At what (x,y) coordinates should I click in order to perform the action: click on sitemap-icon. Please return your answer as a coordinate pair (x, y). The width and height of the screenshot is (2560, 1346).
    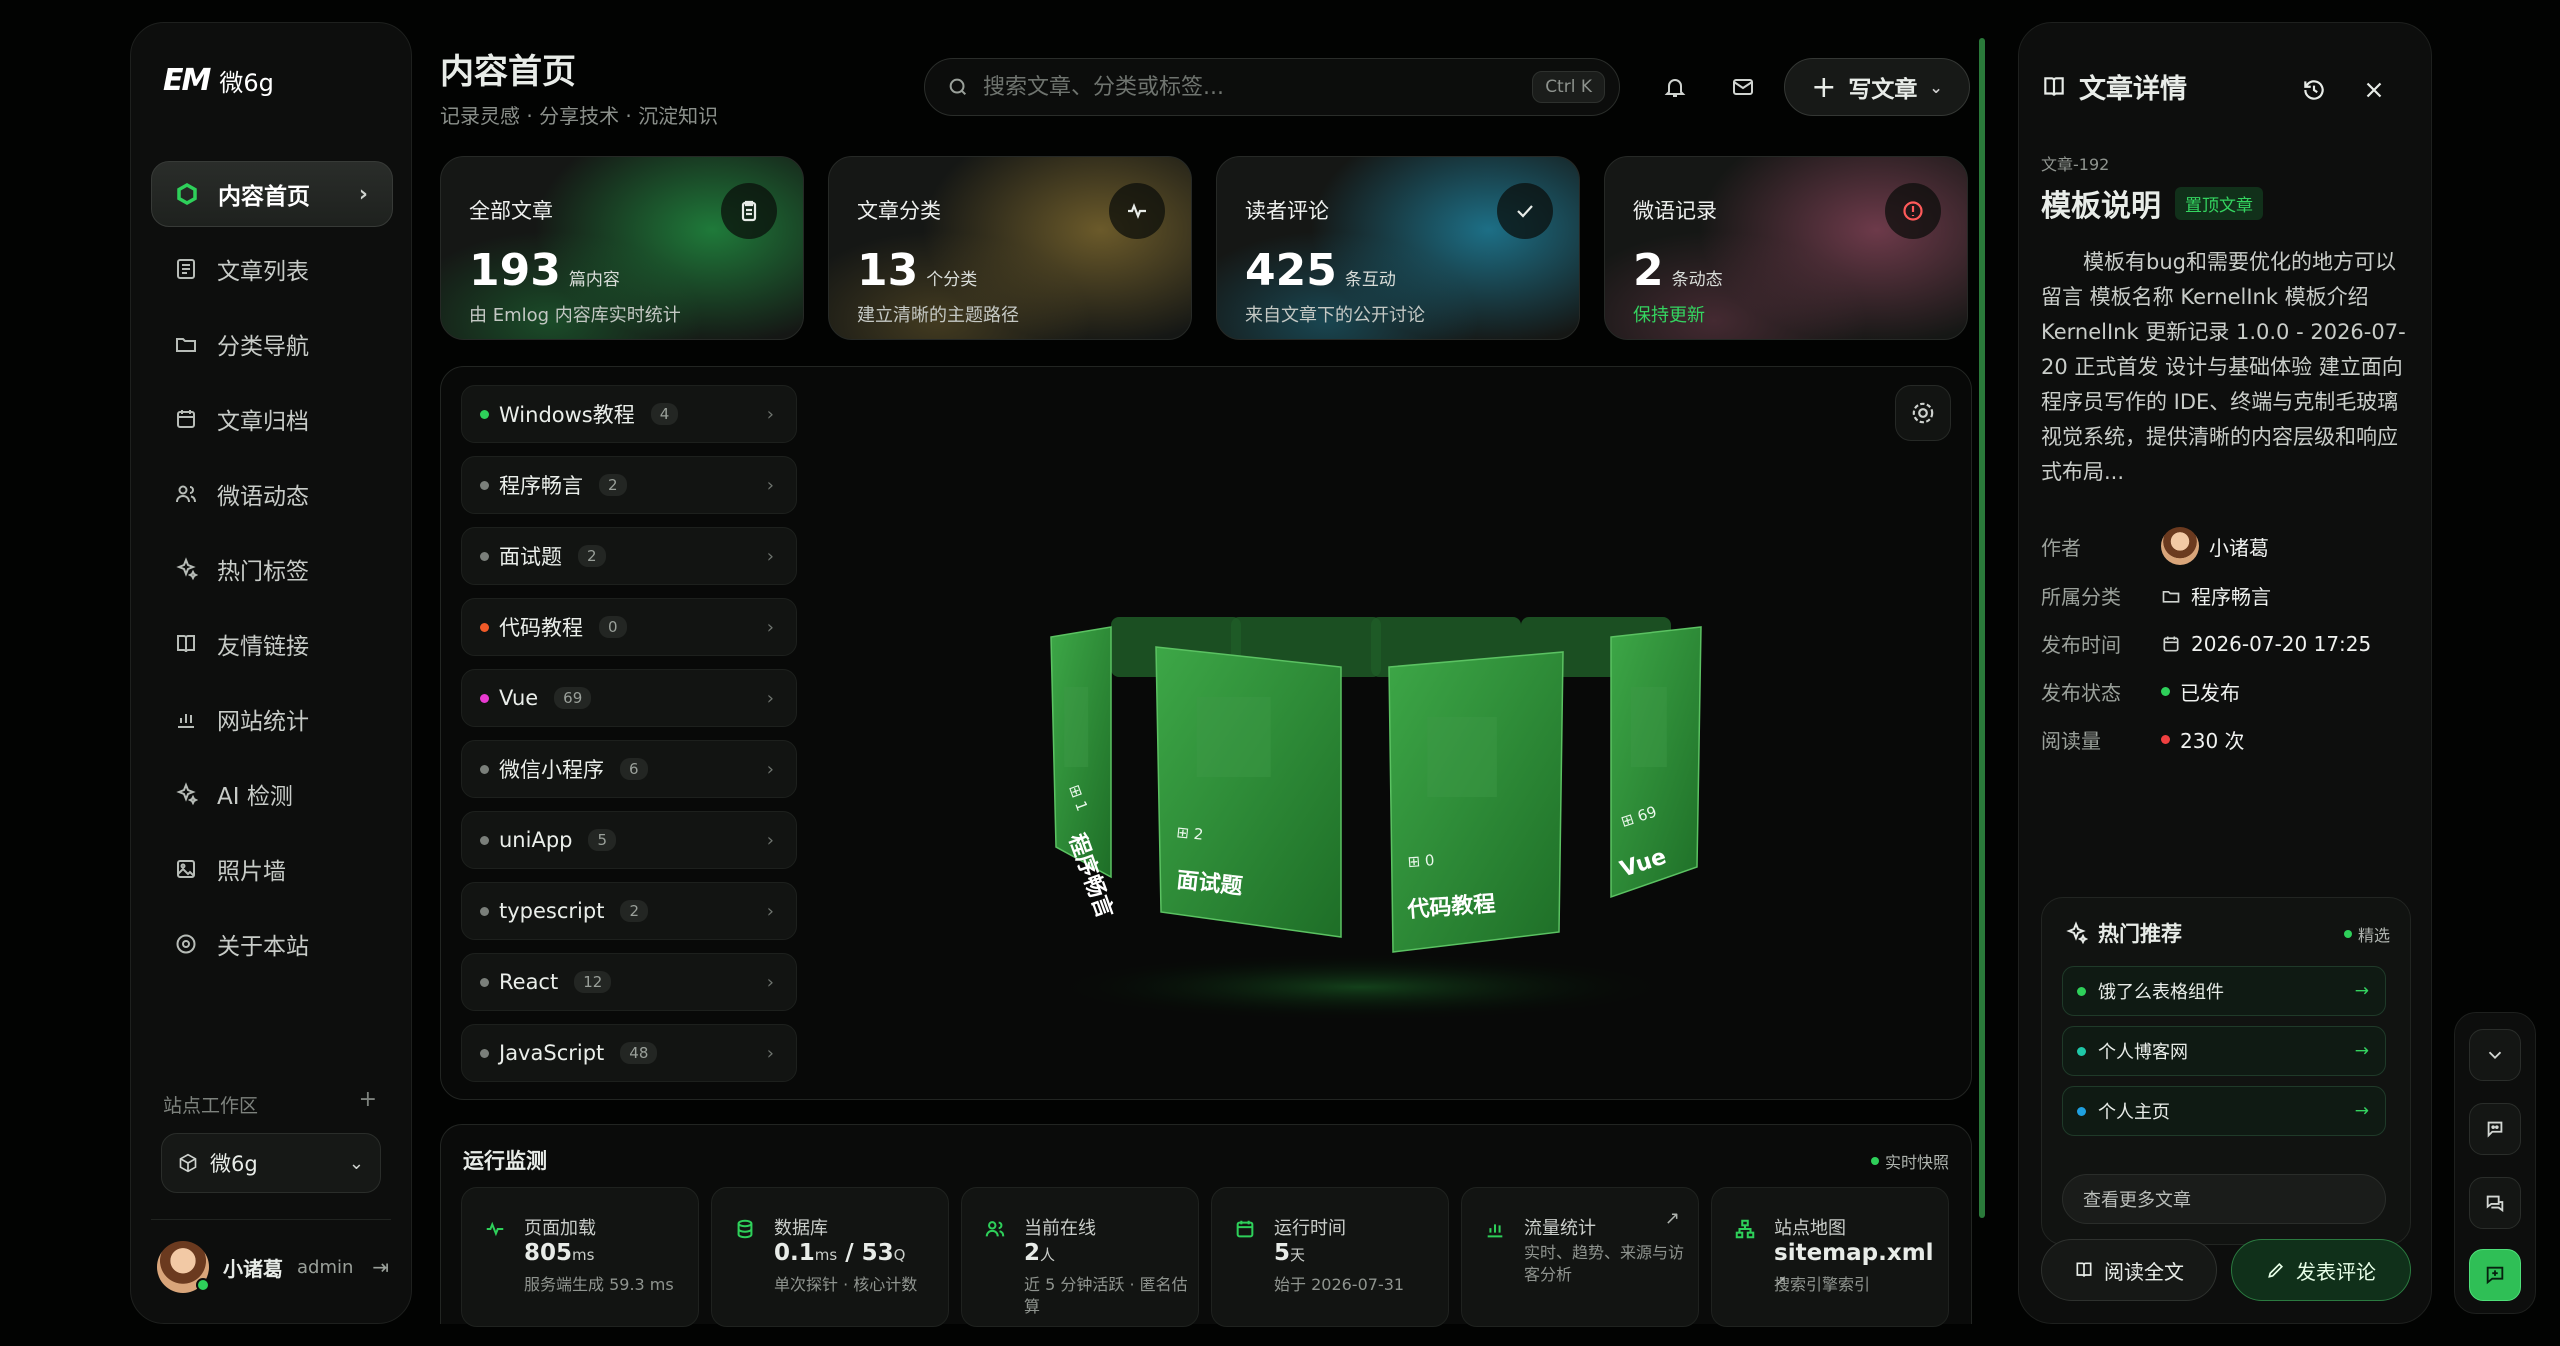
    Looking at the image, I should click on (1745, 1229).